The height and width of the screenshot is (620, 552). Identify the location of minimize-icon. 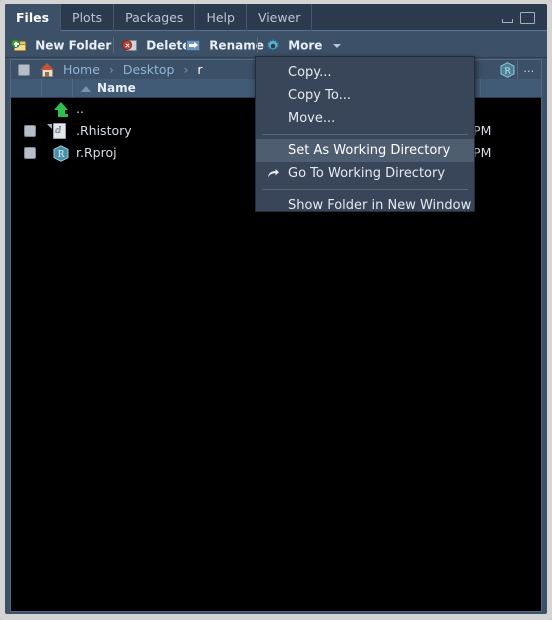
(507, 21).